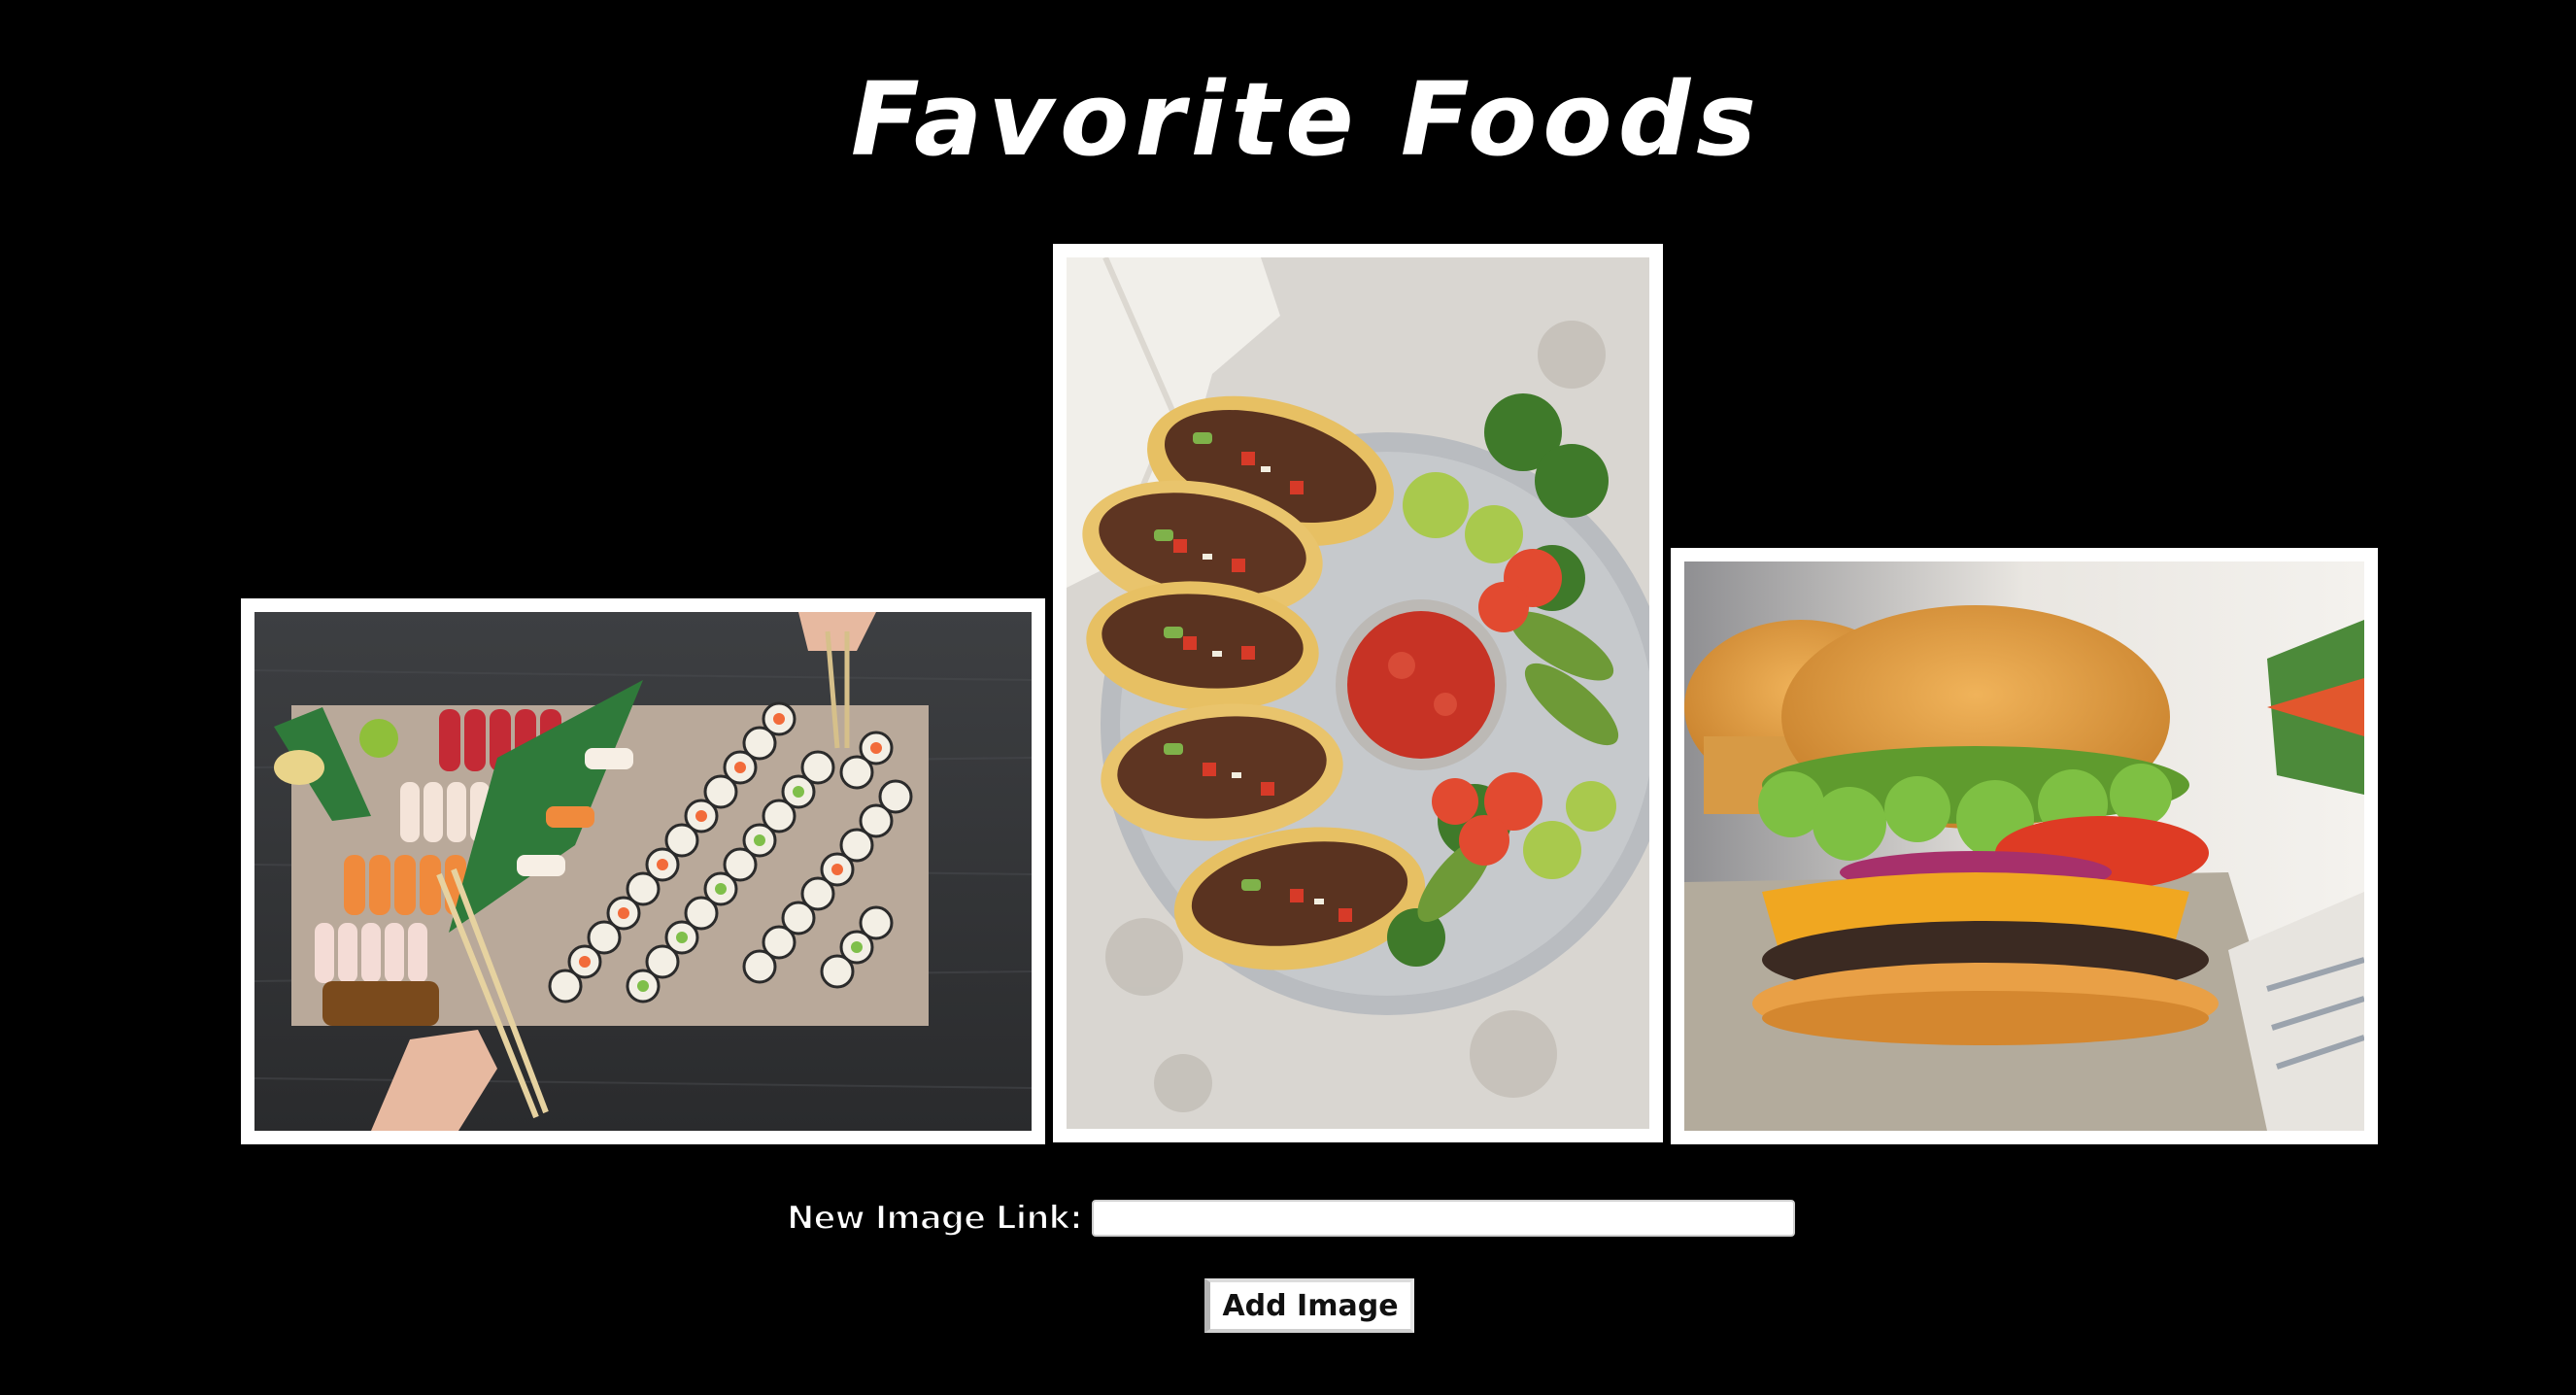 This screenshot has width=2576, height=1395. I want to click on page-title: Favorite Foods, so click(1306, 120).